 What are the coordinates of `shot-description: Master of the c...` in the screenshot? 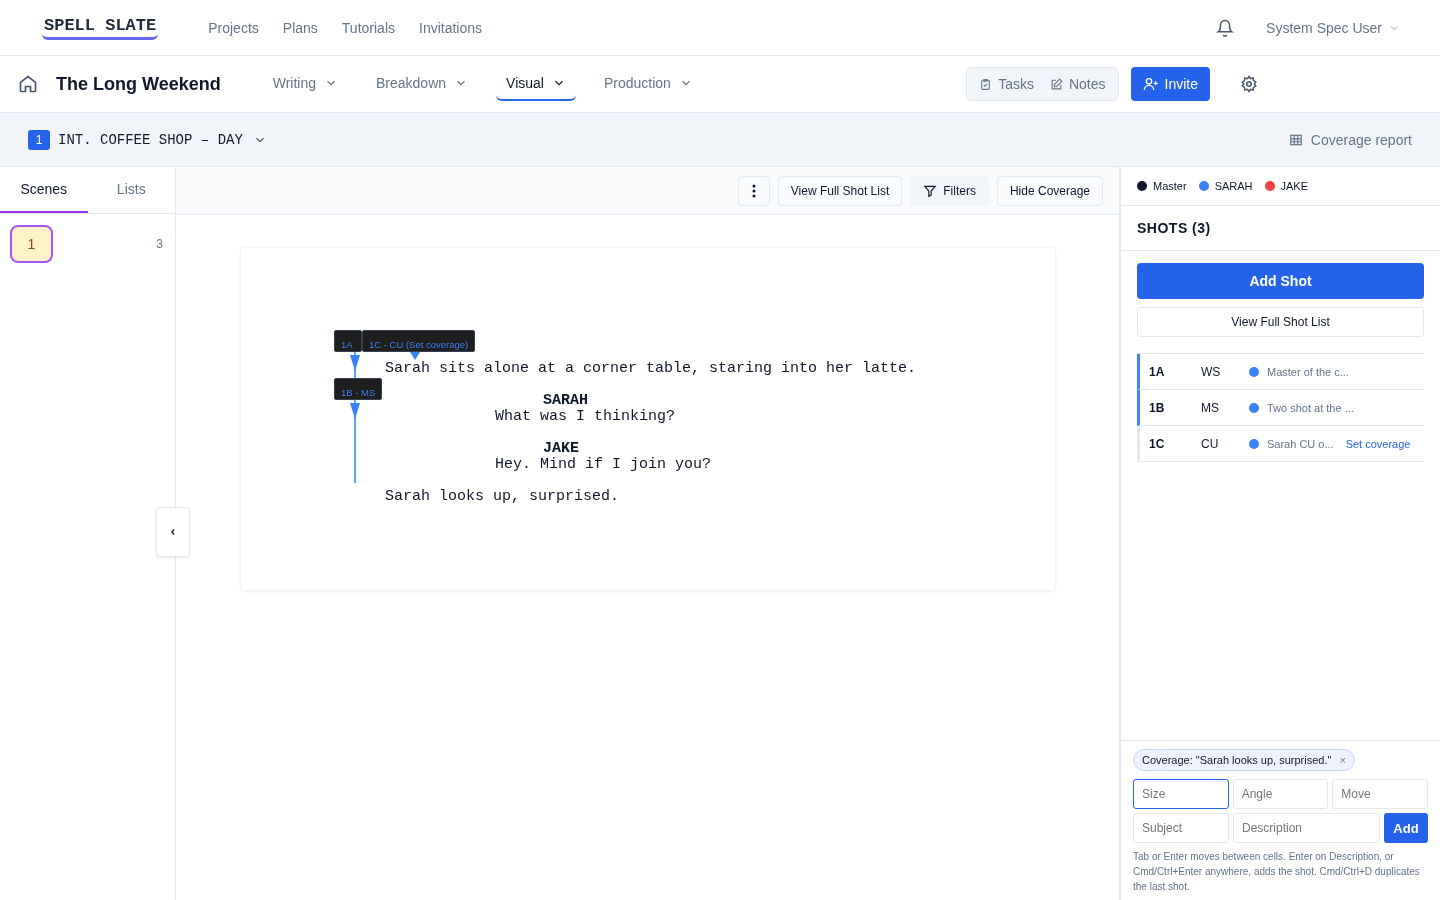 It's located at (1308, 372).